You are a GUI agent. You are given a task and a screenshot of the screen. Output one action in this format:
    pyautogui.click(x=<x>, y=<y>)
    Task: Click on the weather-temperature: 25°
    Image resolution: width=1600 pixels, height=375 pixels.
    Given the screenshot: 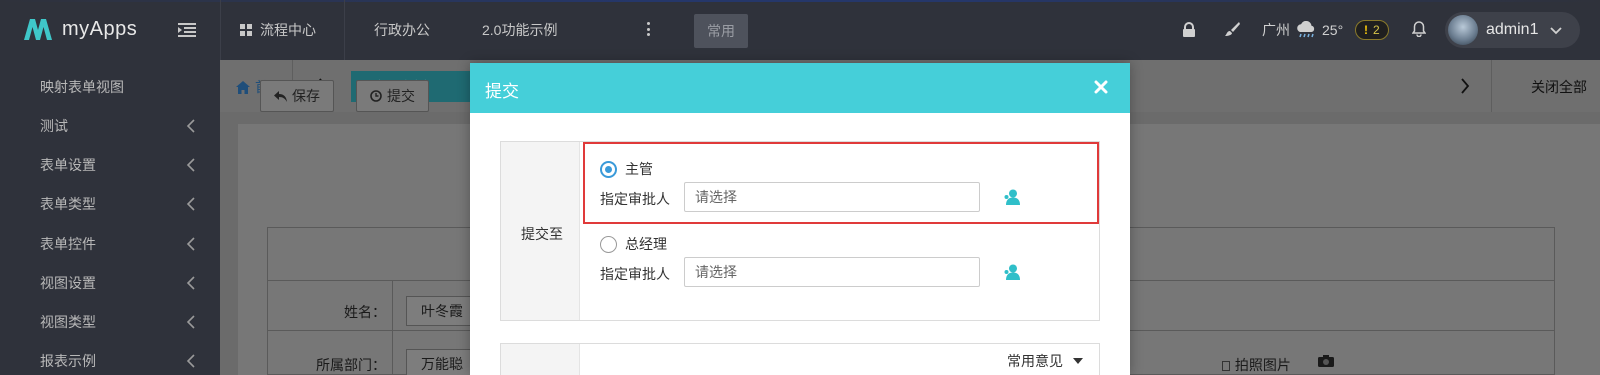 What is the action you would take?
    pyautogui.click(x=1333, y=30)
    